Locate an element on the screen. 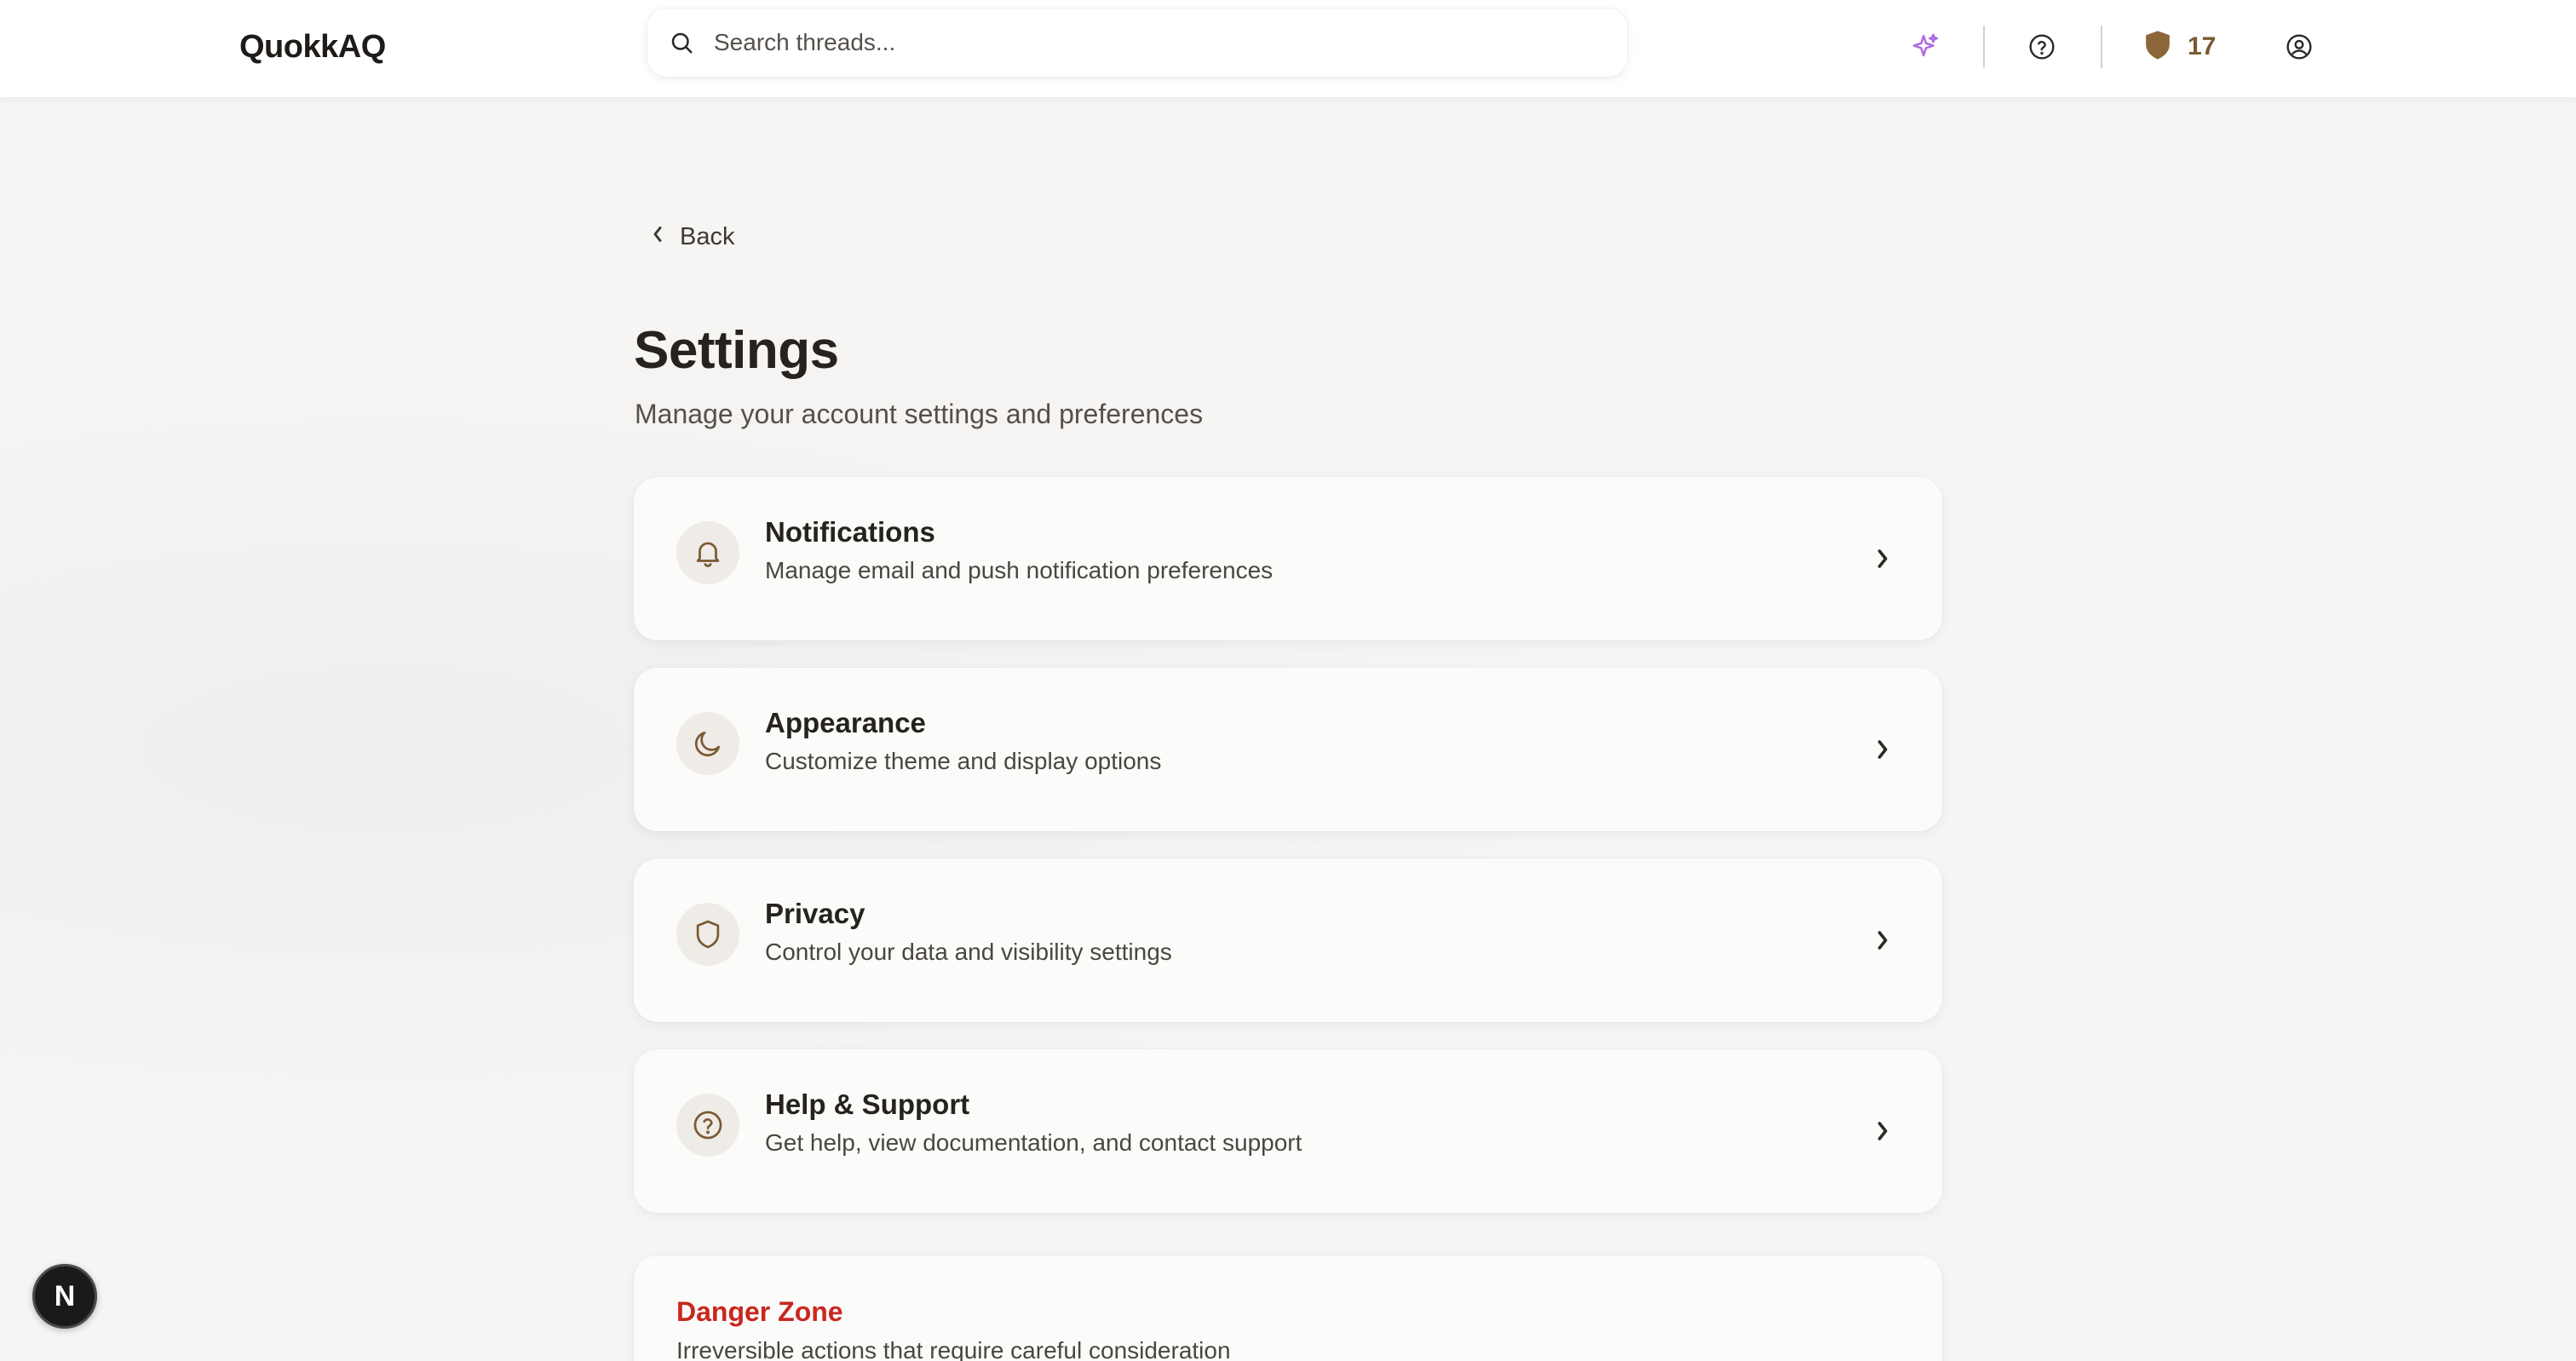 This screenshot has width=2576, height=1361. back-label: Back is located at coordinates (707, 236).